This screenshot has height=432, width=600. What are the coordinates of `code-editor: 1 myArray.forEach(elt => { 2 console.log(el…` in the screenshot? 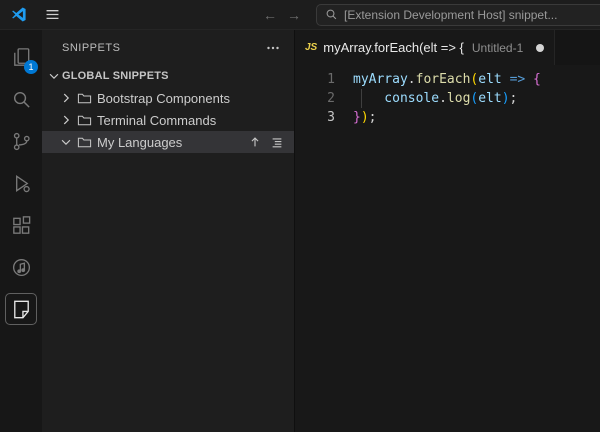 It's located at (447, 96).